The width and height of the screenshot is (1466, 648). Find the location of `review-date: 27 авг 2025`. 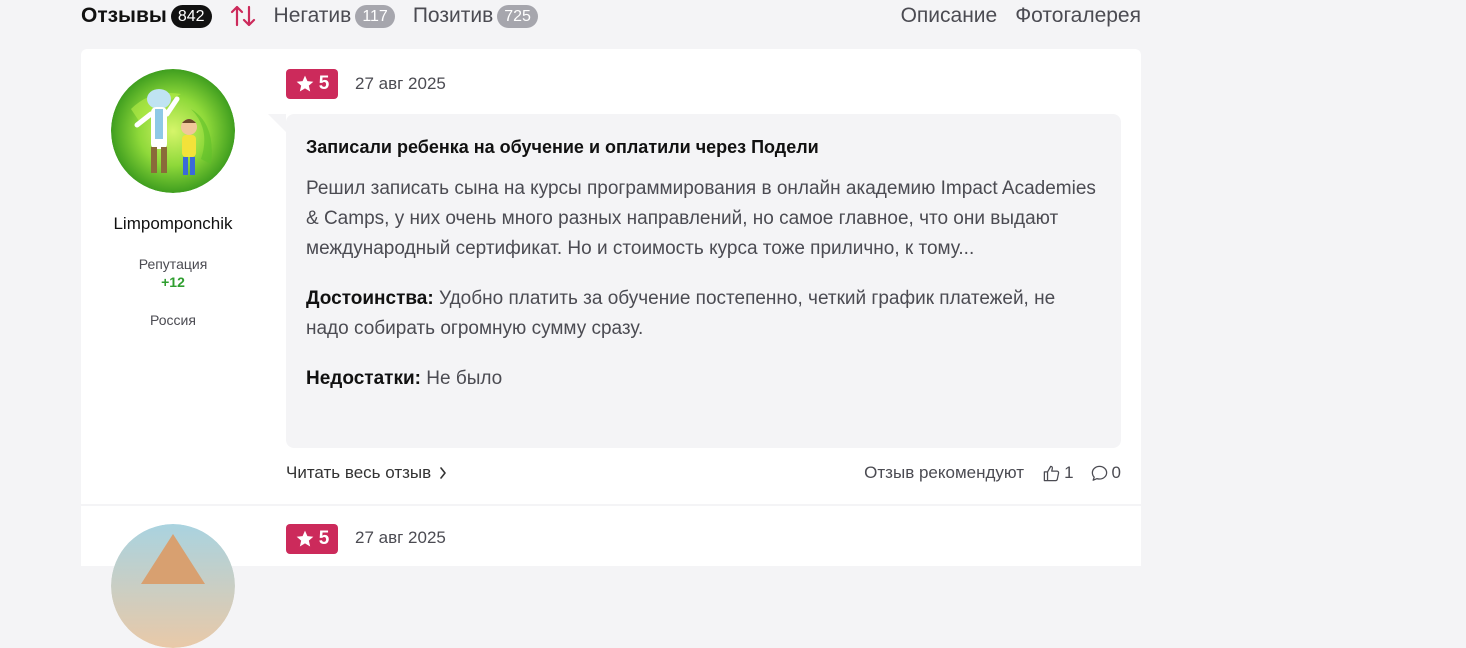

review-date: 27 авг 2025 is located at coordinates (400, 83).